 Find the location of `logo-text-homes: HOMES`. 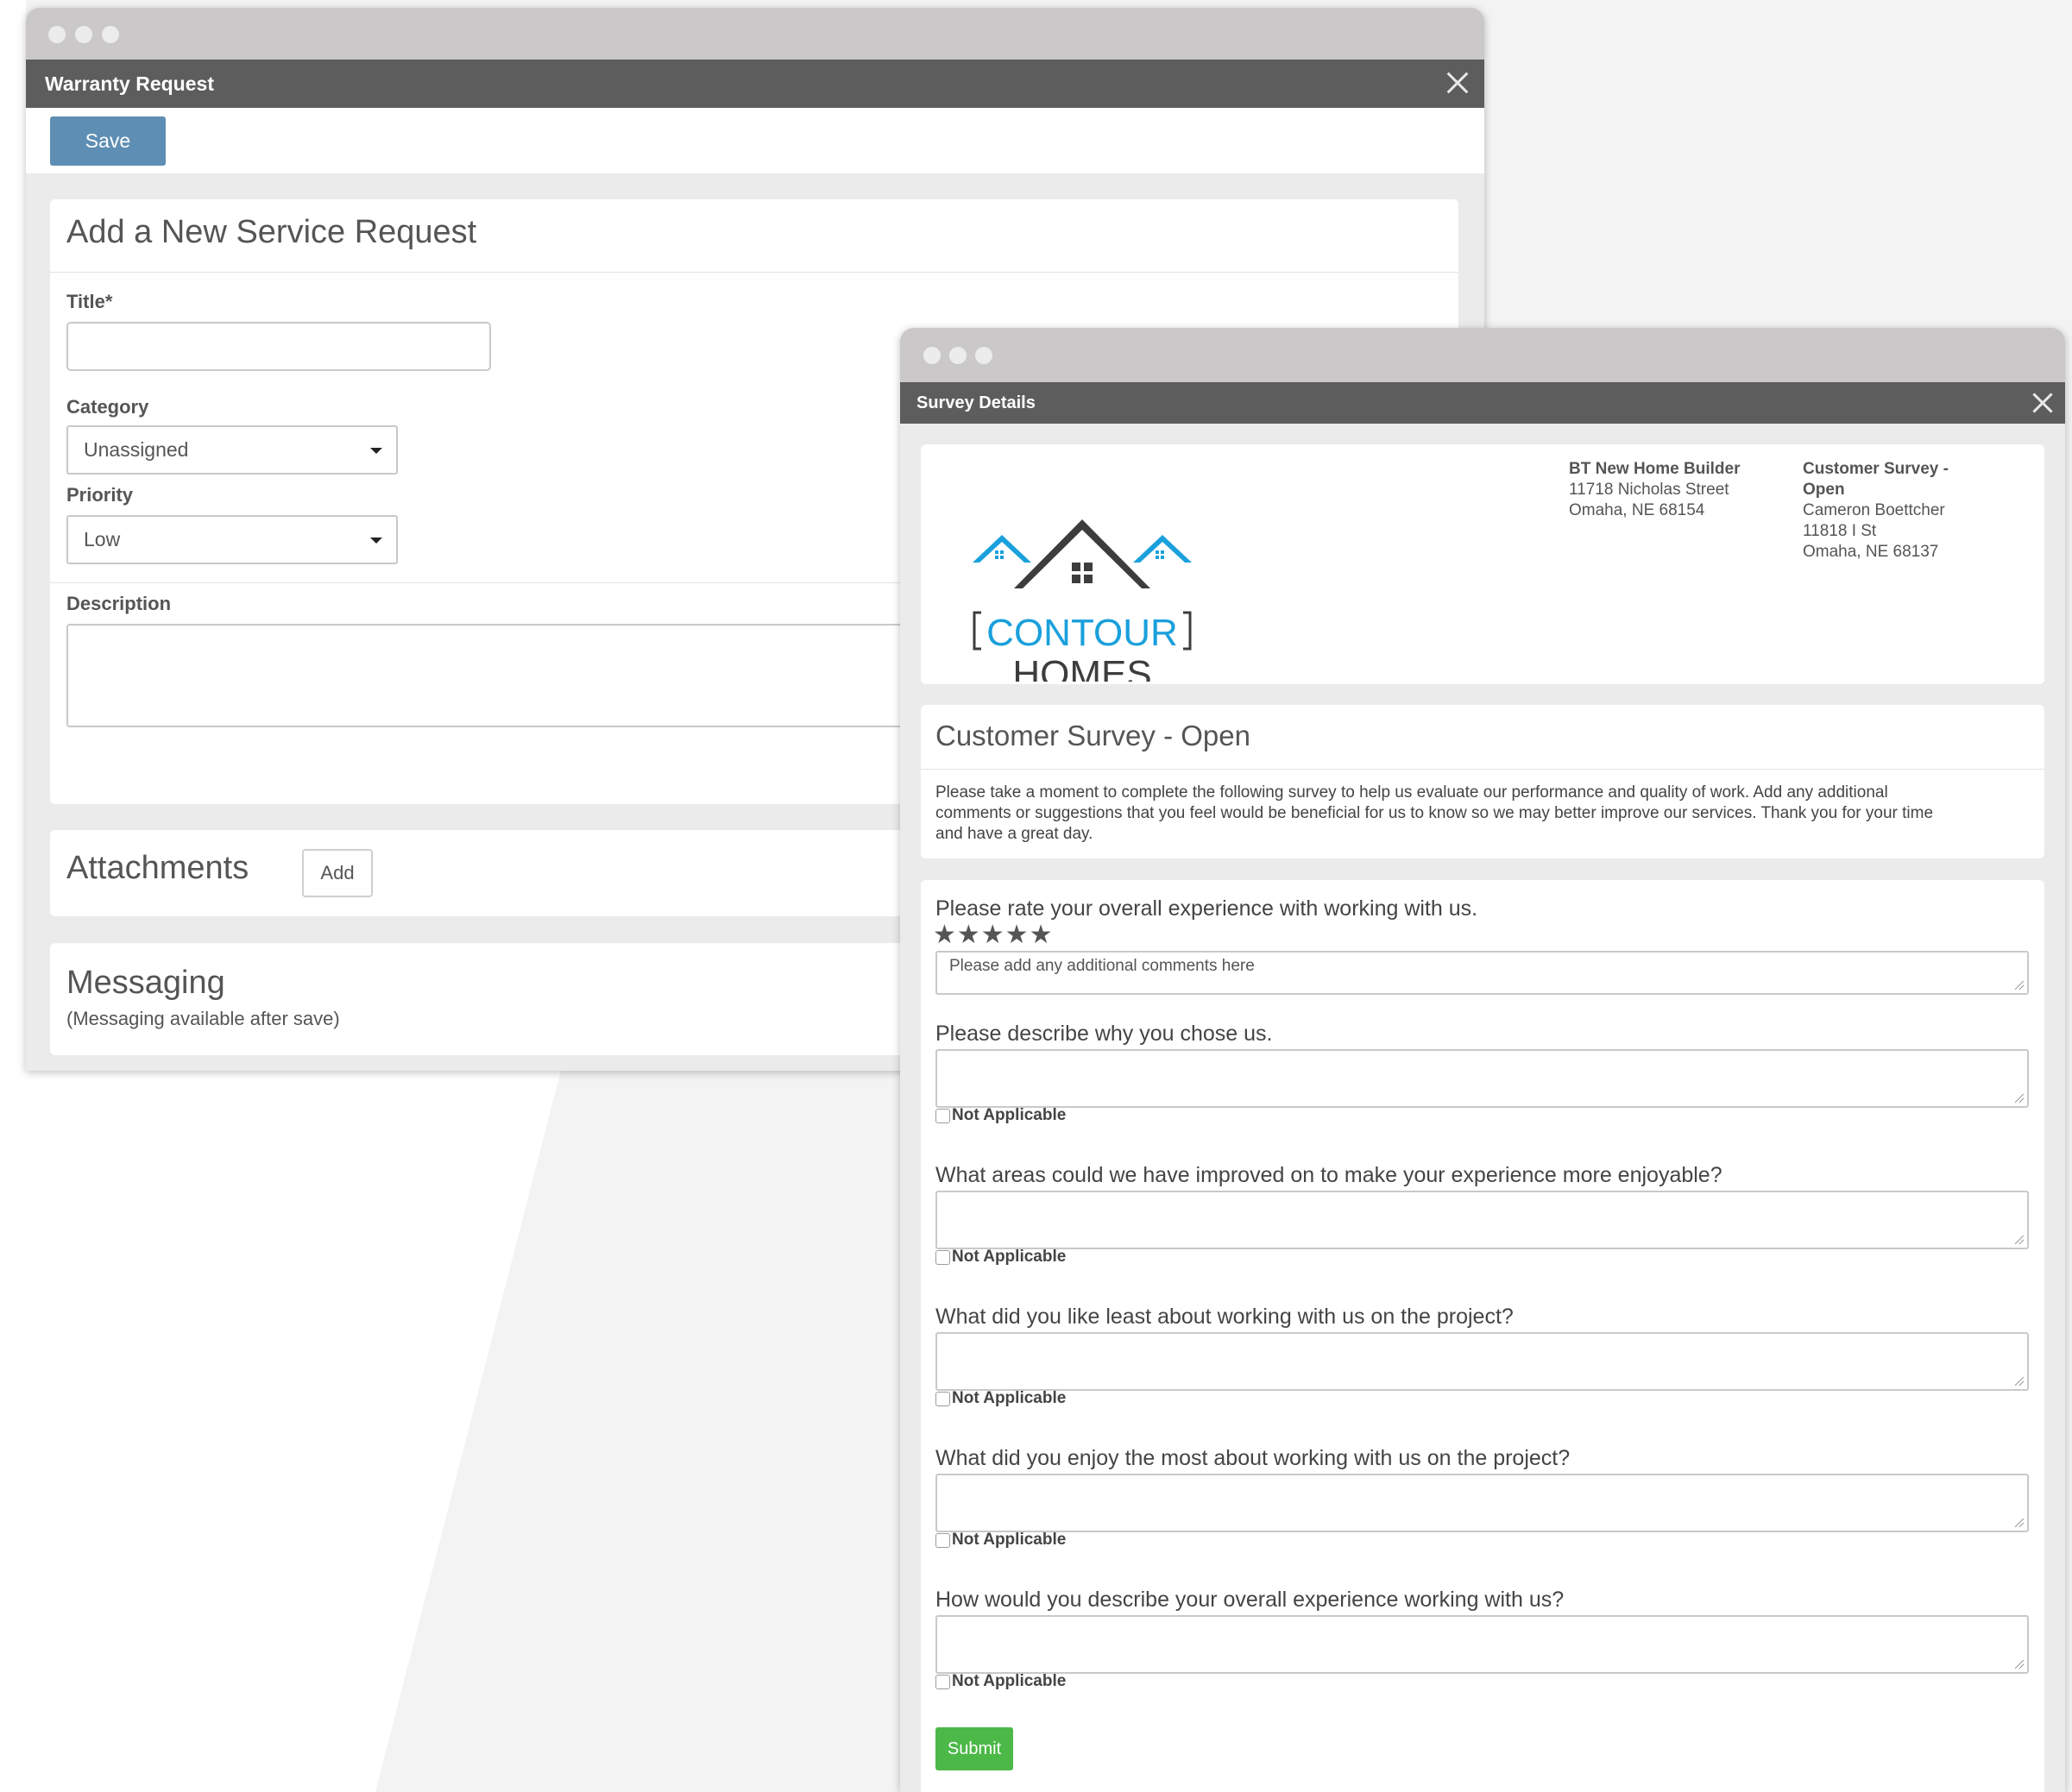

logo-text-homes: HOMES is located at coordinates (1081, 667).